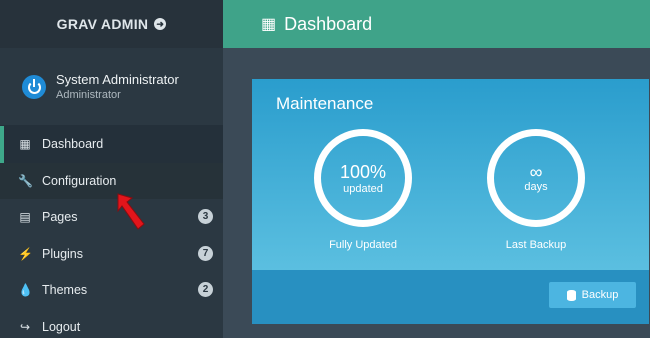 This screenshot has height=338, width=650. I want to click on sidebar-item-label: Themes, so click(65, 290).